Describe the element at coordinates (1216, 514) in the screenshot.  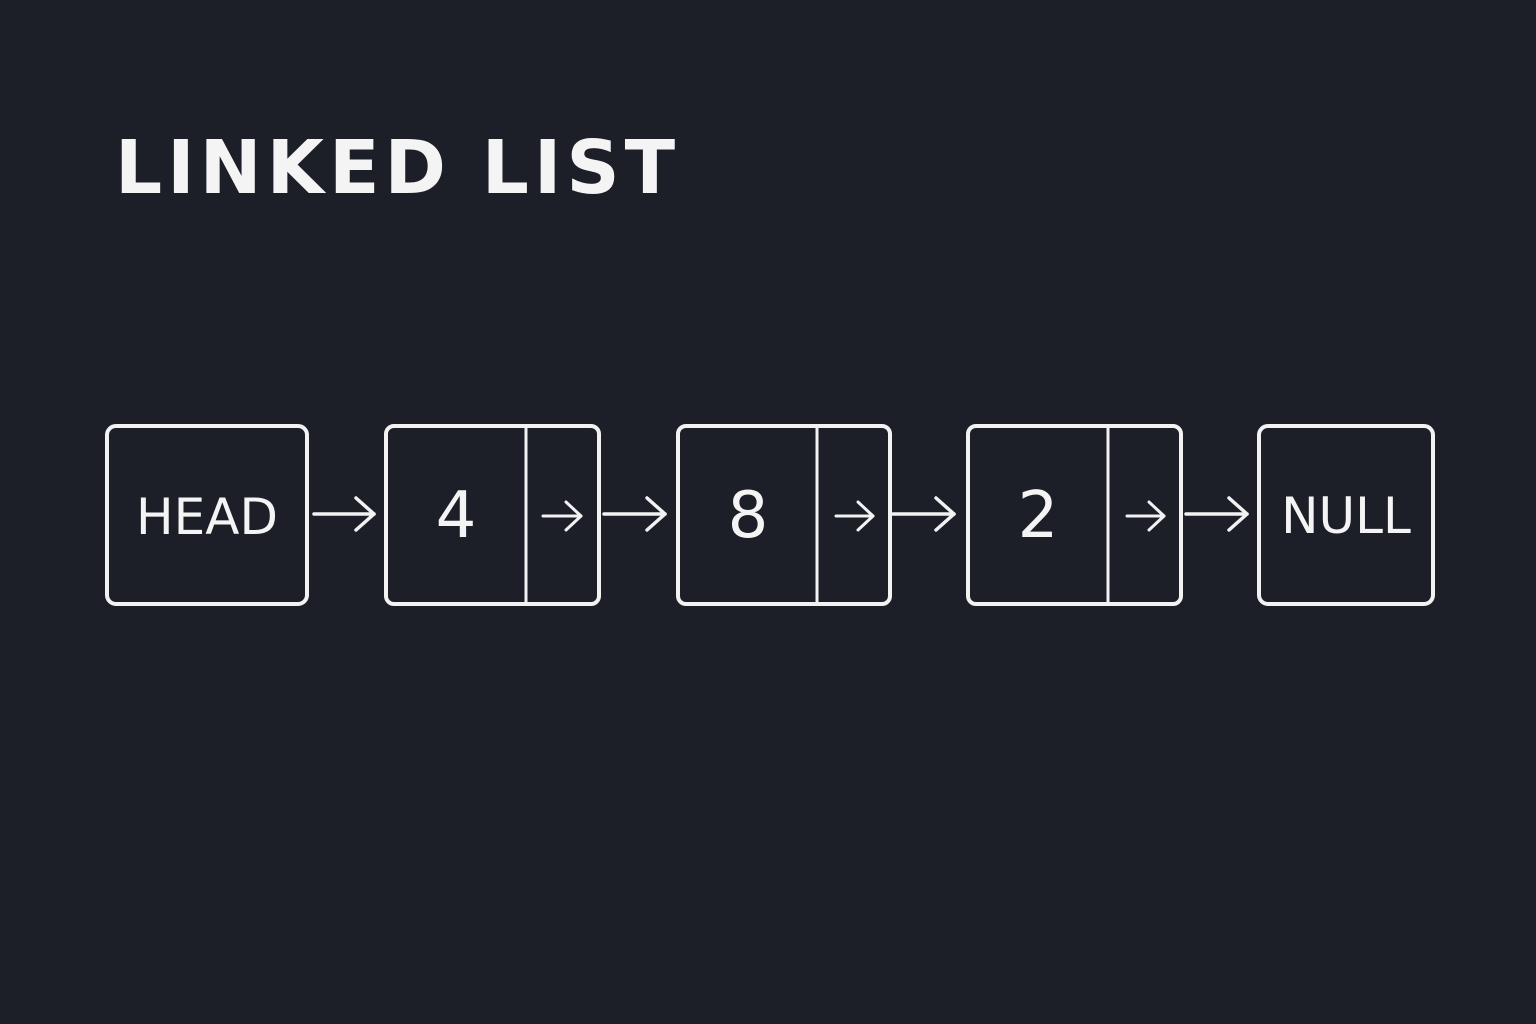
I see `link-arrow-node-3-to-null` at that location.